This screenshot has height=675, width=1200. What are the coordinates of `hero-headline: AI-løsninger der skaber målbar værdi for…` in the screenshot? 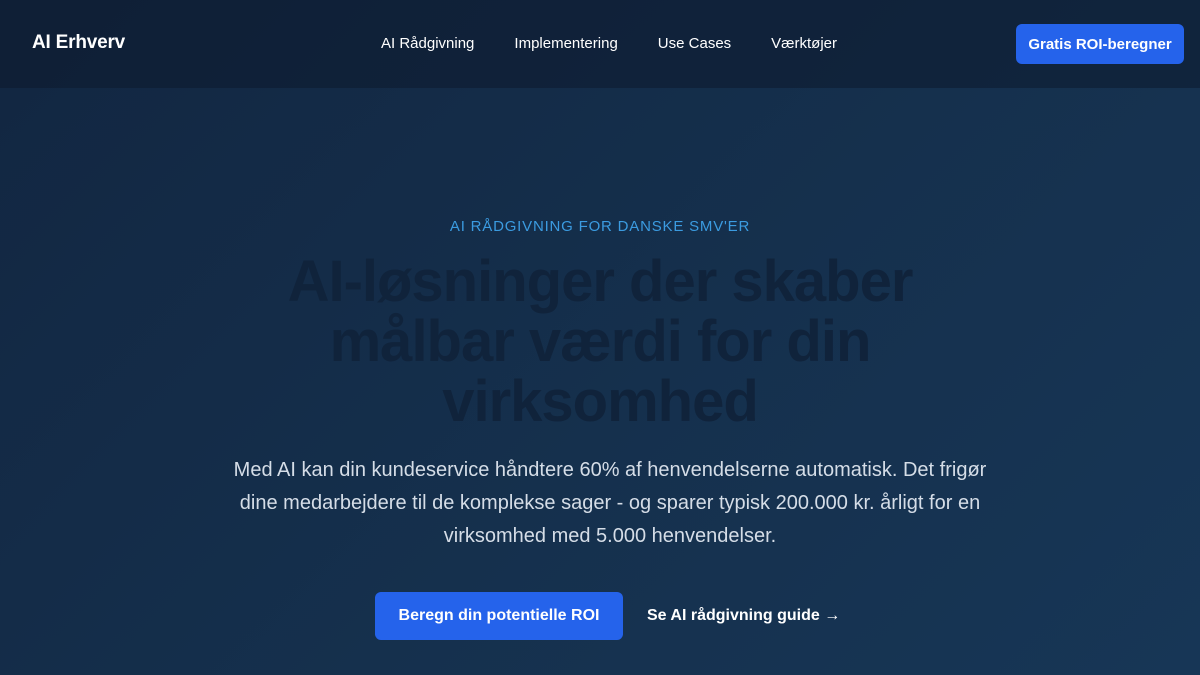 It's located at (600, 341).